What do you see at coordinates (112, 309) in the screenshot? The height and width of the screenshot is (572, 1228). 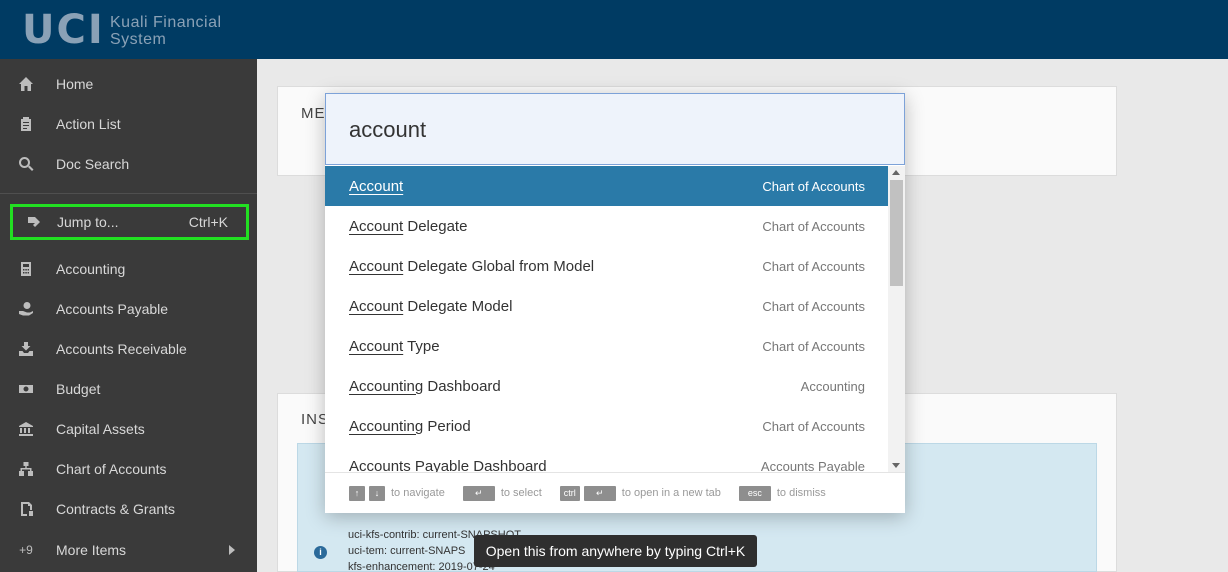 I see `sidebar-item-label: Accounts Payable` at bounding box center [112, 309].